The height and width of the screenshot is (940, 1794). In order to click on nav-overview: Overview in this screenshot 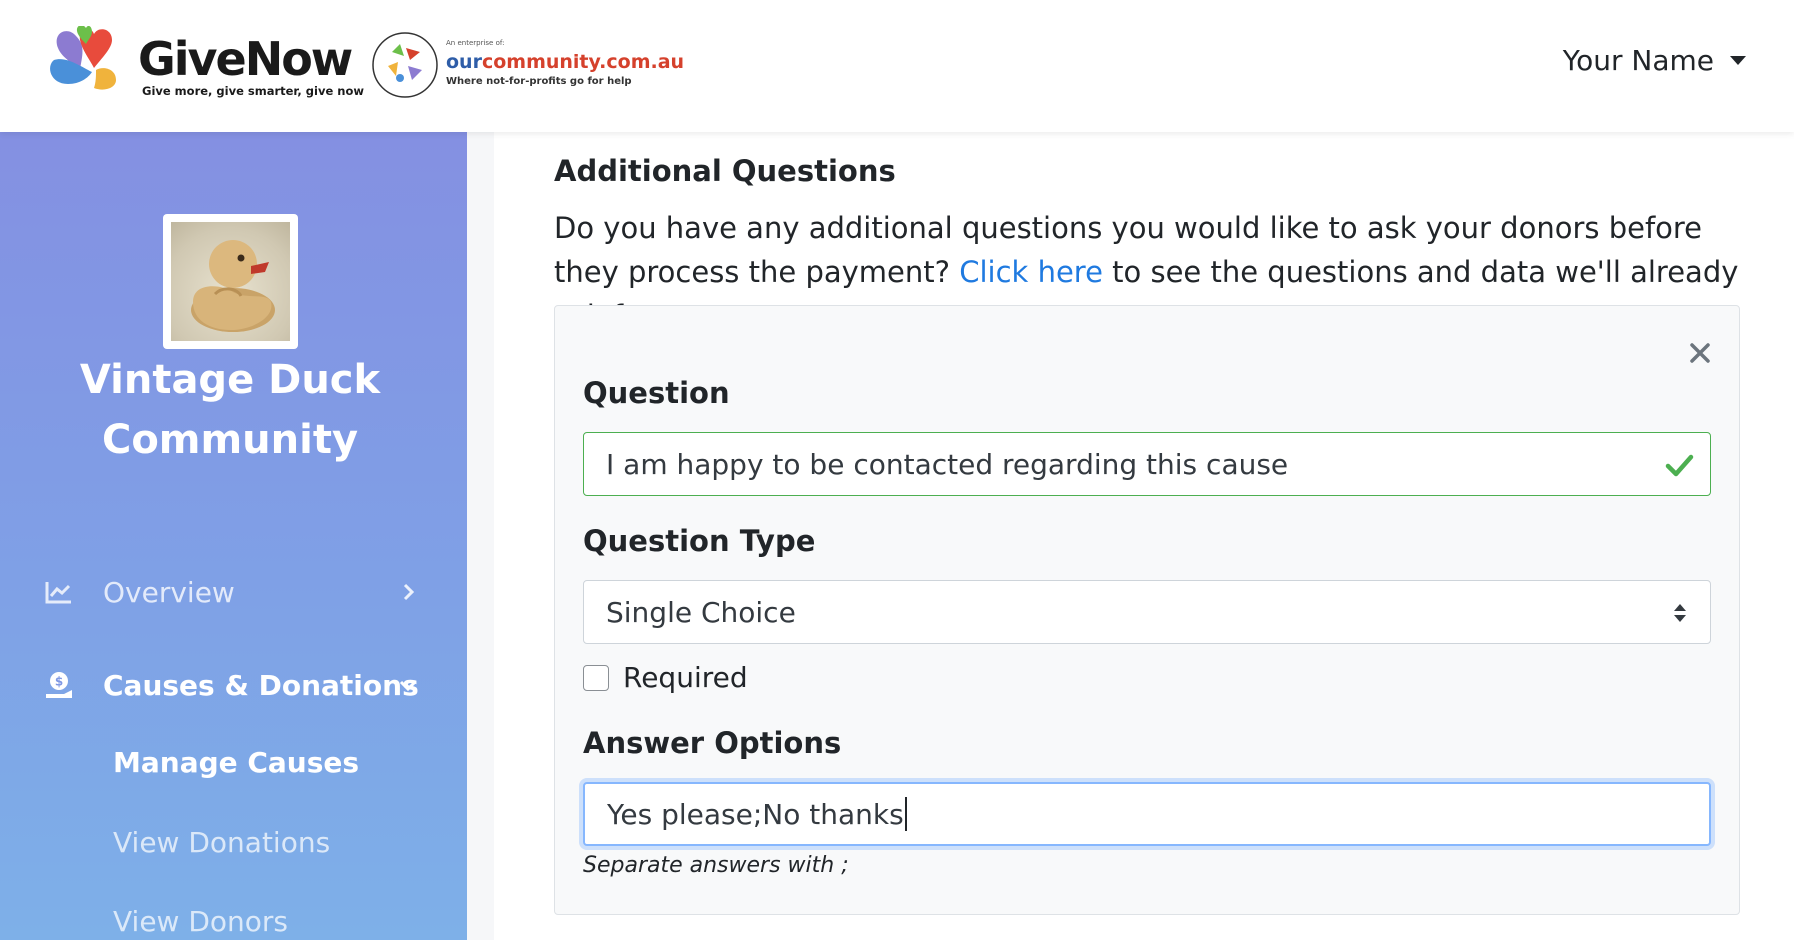, I will do `click(233, 592)`.